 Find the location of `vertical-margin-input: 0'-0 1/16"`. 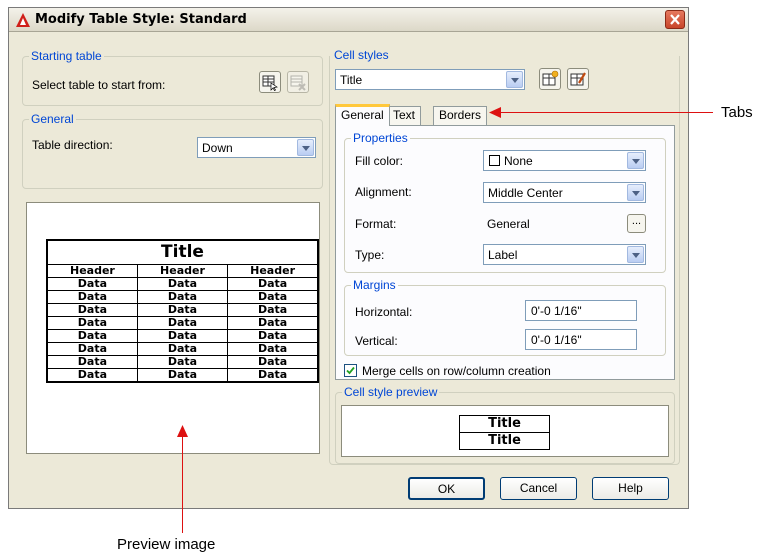

vertical-margin-input: 0'-0 1/16" is located at coordinates (581, 339).